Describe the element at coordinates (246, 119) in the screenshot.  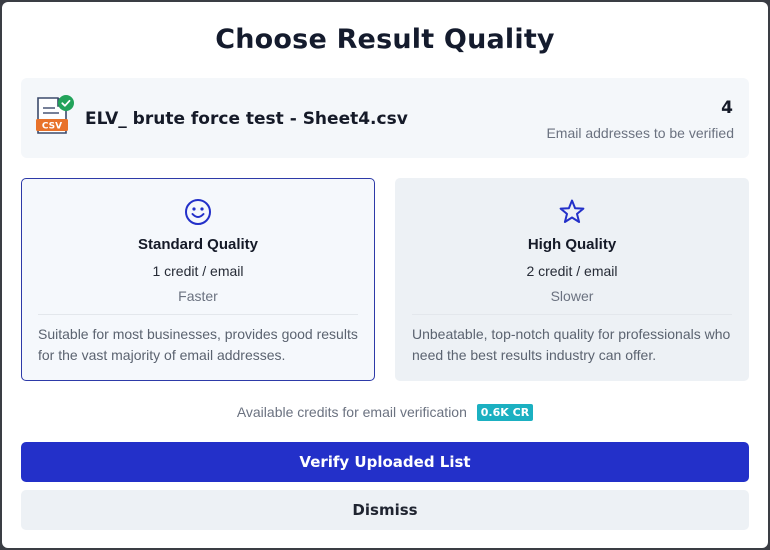
I see `file-name: ELV_ brute force test - Sheet4.csv` at that location.